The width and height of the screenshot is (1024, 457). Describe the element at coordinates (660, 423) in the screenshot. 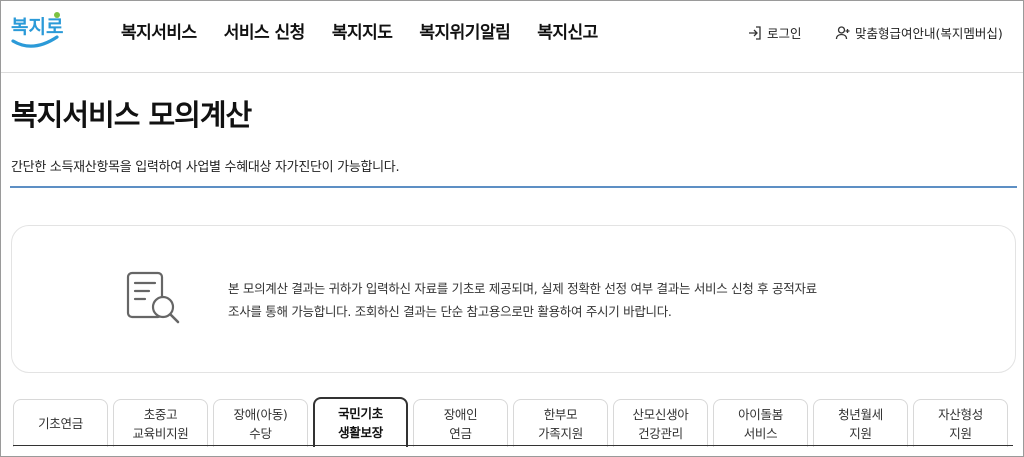

I see `tab-maternal-newborn-care: 산모신생아 건강관리` at that location.